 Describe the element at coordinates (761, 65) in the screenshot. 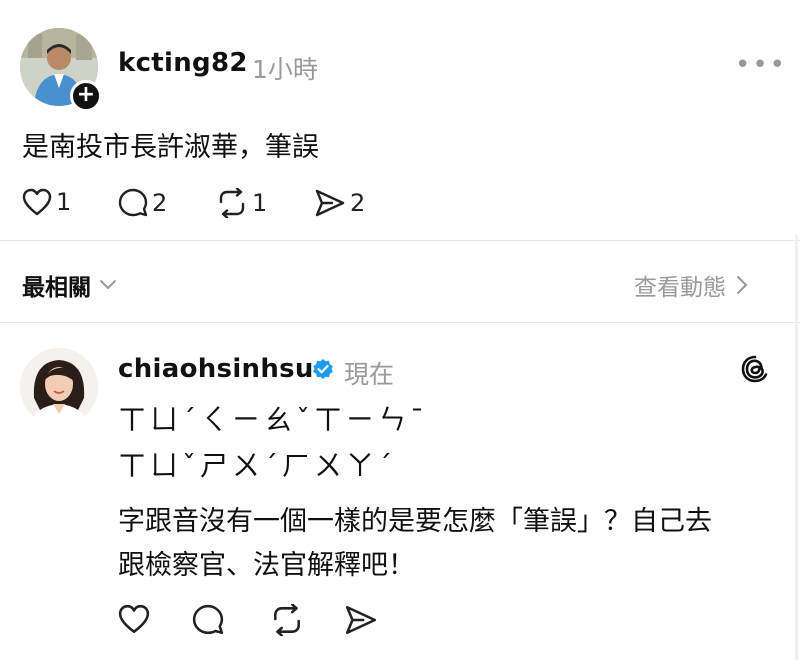

I see `more-horizontal-icon: •••` at that location.